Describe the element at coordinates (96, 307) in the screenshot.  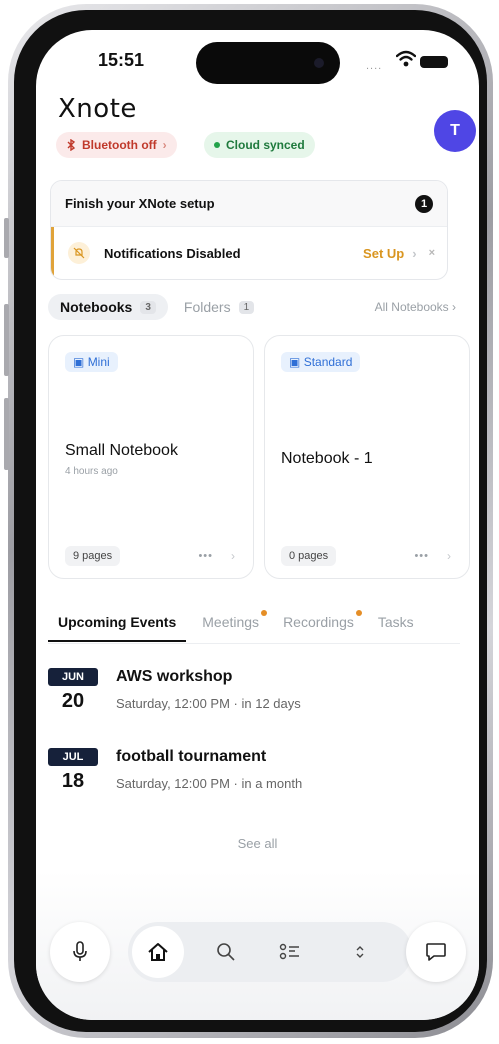
I see `tab-notebooks-label: Notebooks` at that location.